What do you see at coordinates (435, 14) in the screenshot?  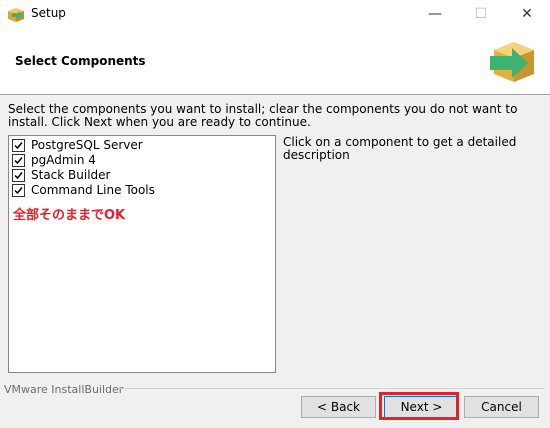 I see `minimize-button: —` at bounding box center [435, 14].